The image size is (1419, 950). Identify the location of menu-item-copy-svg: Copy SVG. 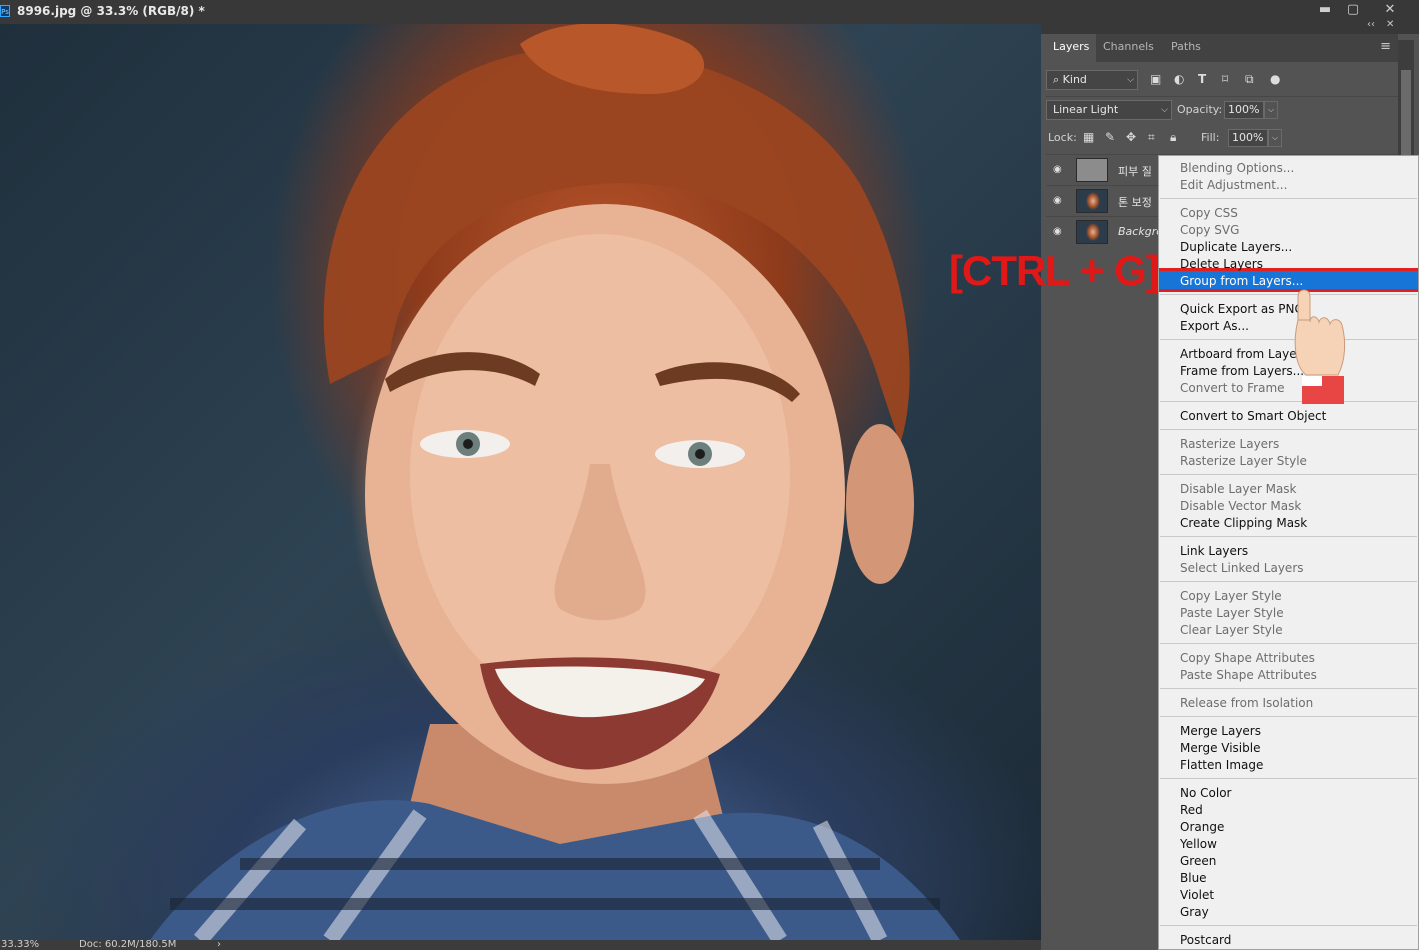
(1210, 230).